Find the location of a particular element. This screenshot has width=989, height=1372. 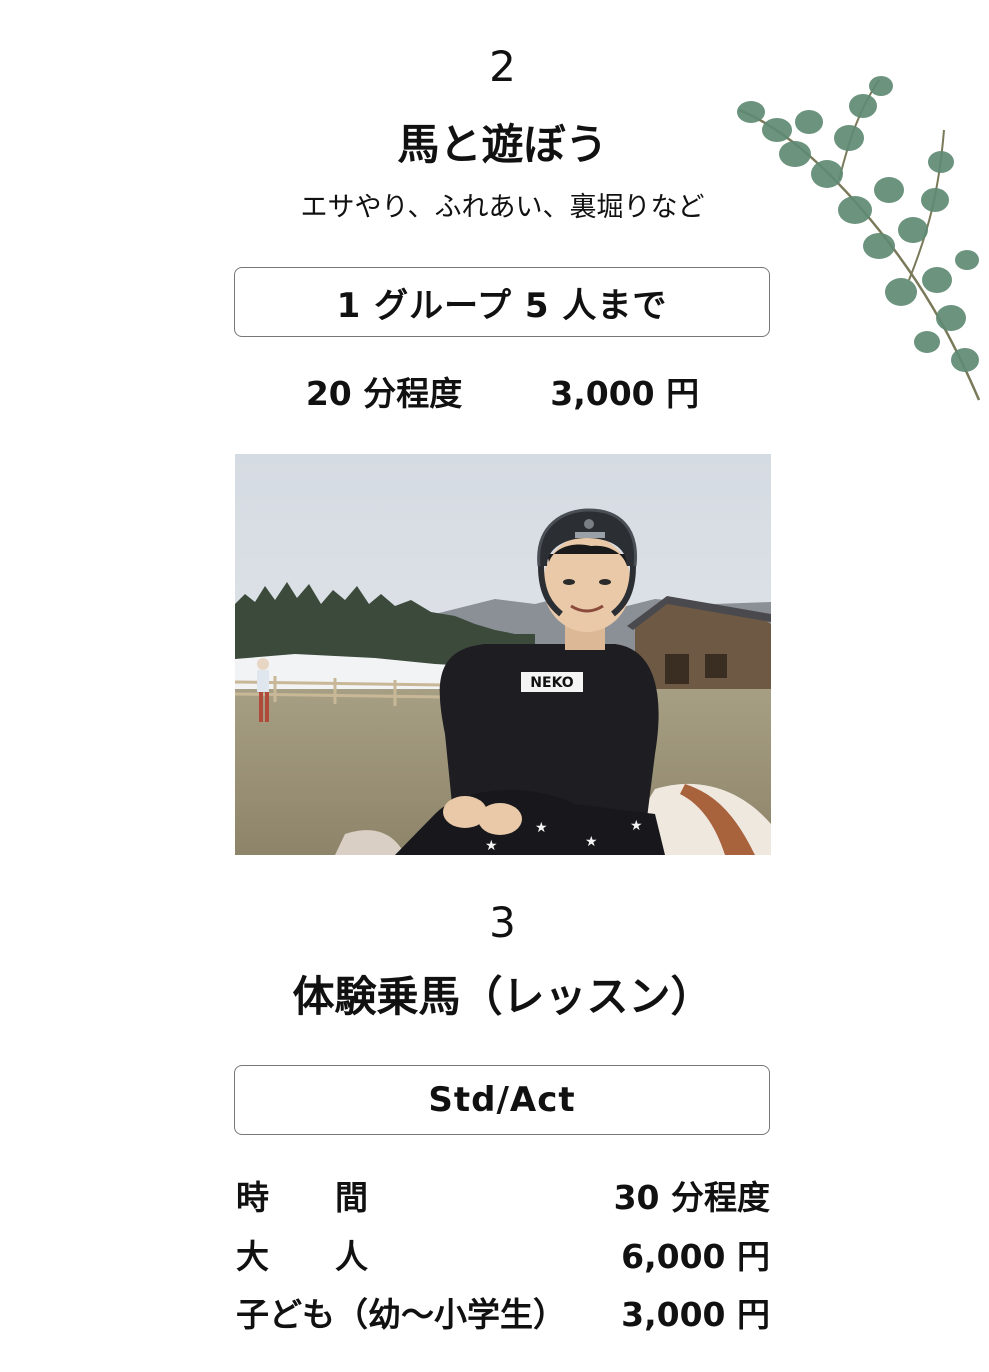

info-row-child: 子ども（幼～小学生） 3,000 円 is located at coordinates (503, 1314).